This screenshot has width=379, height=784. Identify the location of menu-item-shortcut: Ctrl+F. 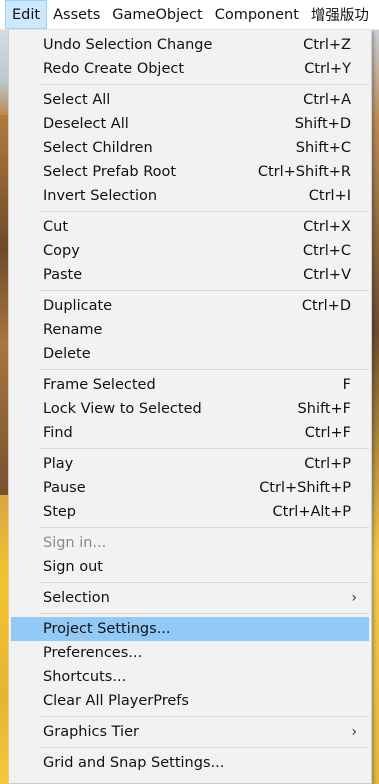
(327, 433).